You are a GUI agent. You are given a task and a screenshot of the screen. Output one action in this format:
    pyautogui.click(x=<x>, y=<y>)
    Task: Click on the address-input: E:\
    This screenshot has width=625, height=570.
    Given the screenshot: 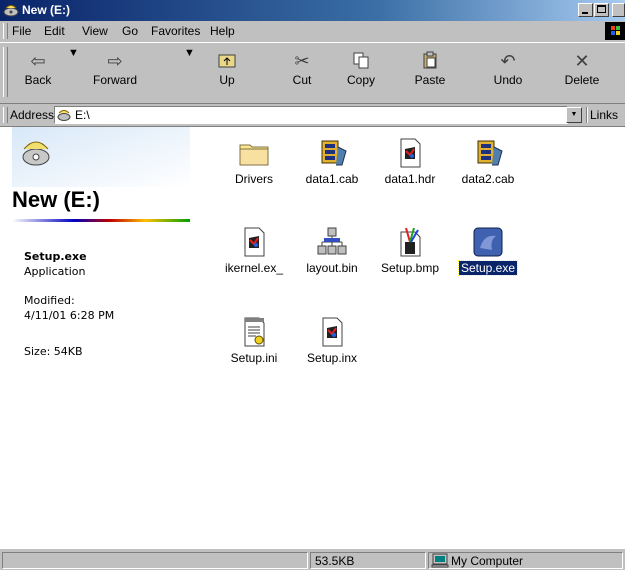 What is the action you would take?
    pyautogui.click(x=311, y=115)
    